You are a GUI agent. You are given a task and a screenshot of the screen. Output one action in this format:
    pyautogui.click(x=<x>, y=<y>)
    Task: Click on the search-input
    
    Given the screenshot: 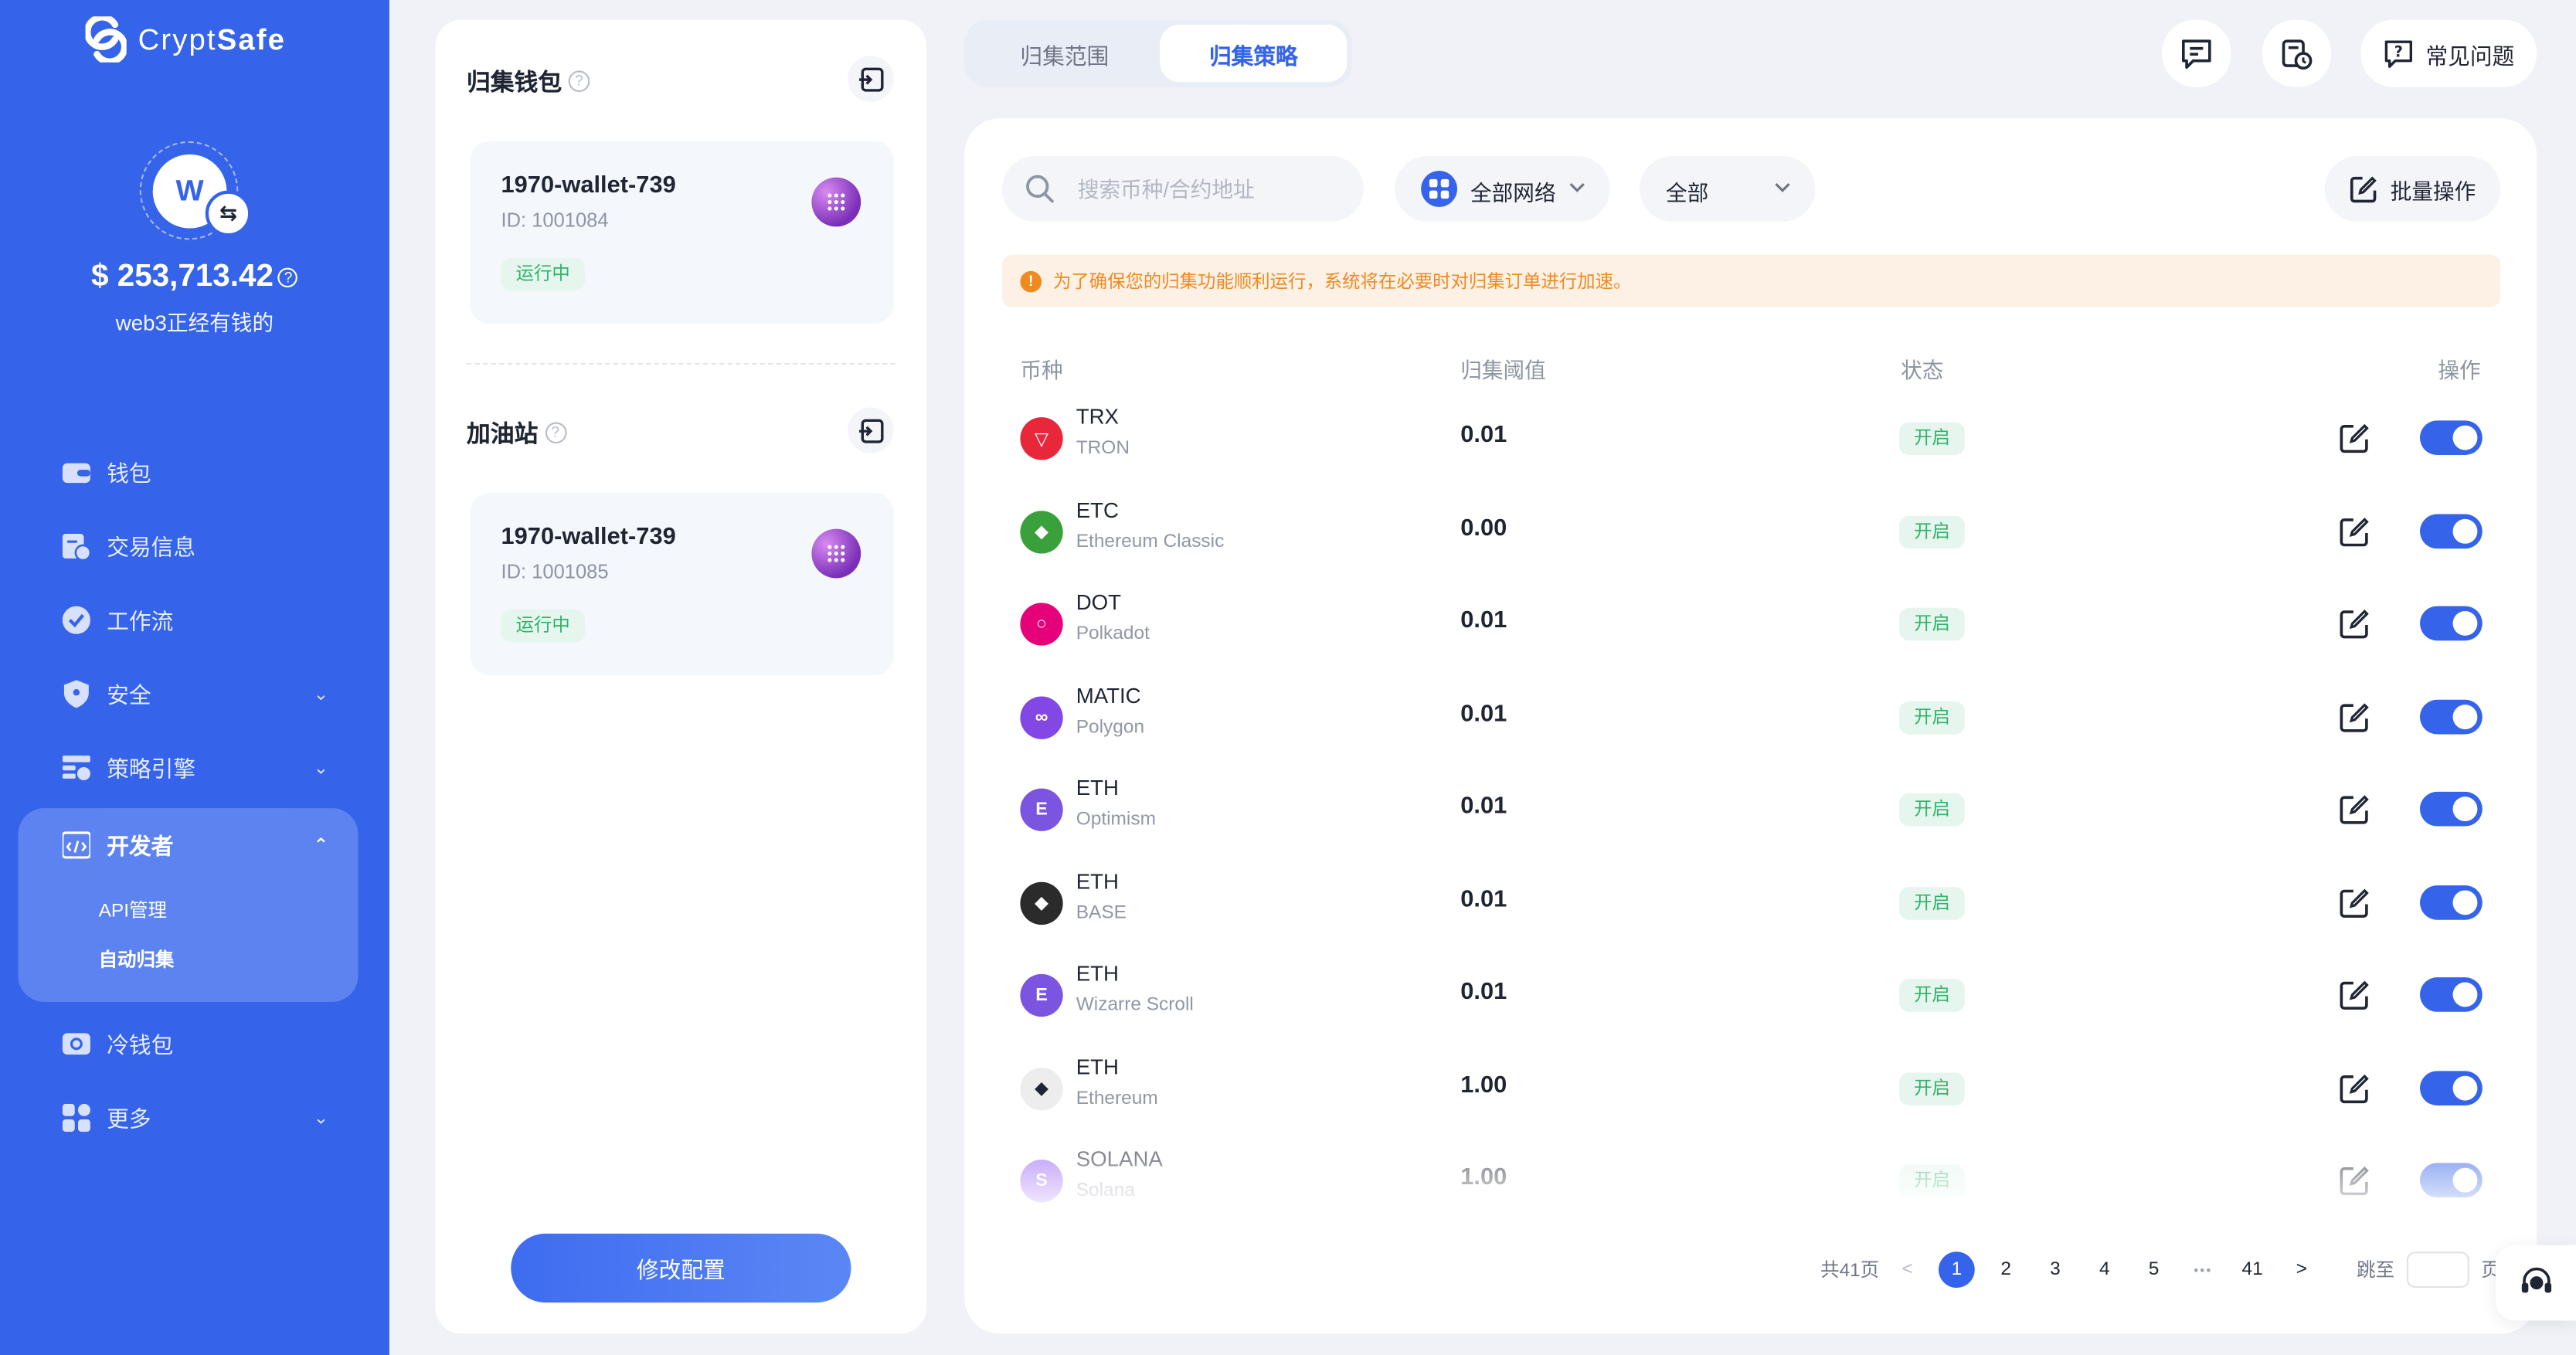 What is the action you would take?
    pyautogui.click(x=1217, y=188)
    